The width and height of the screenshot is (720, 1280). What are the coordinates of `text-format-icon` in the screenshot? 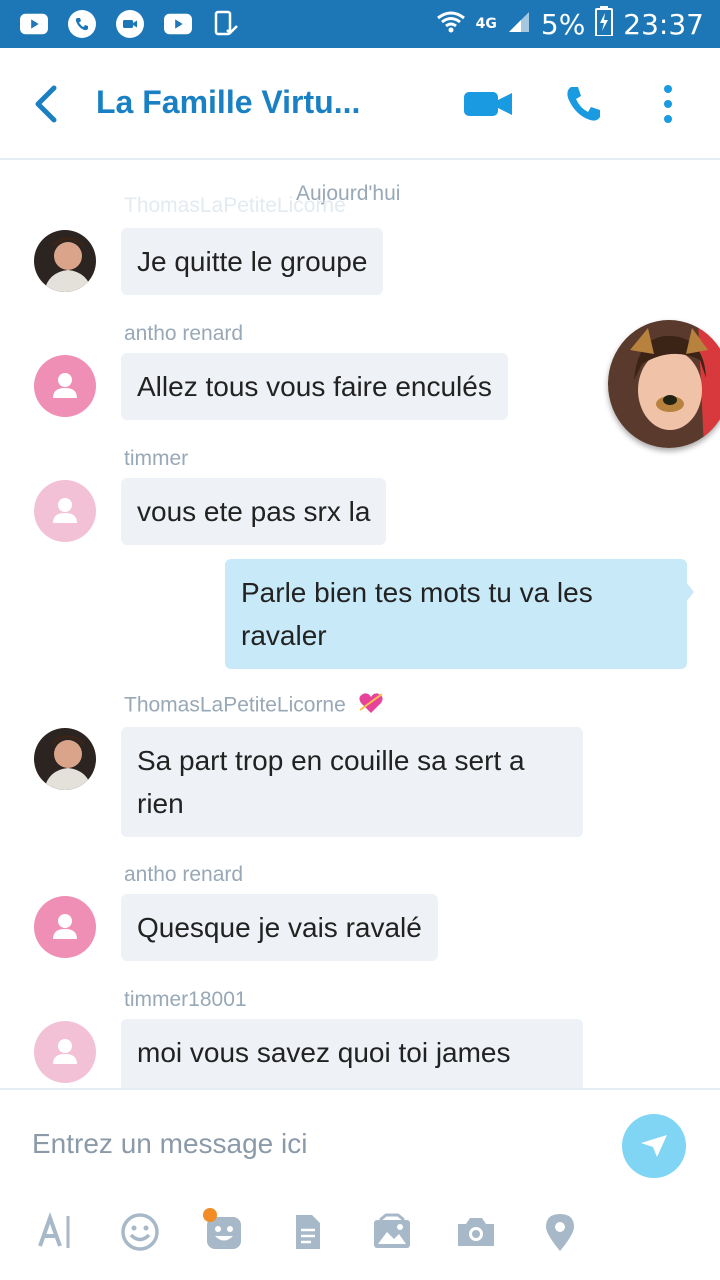 It's located at (56, 1232).